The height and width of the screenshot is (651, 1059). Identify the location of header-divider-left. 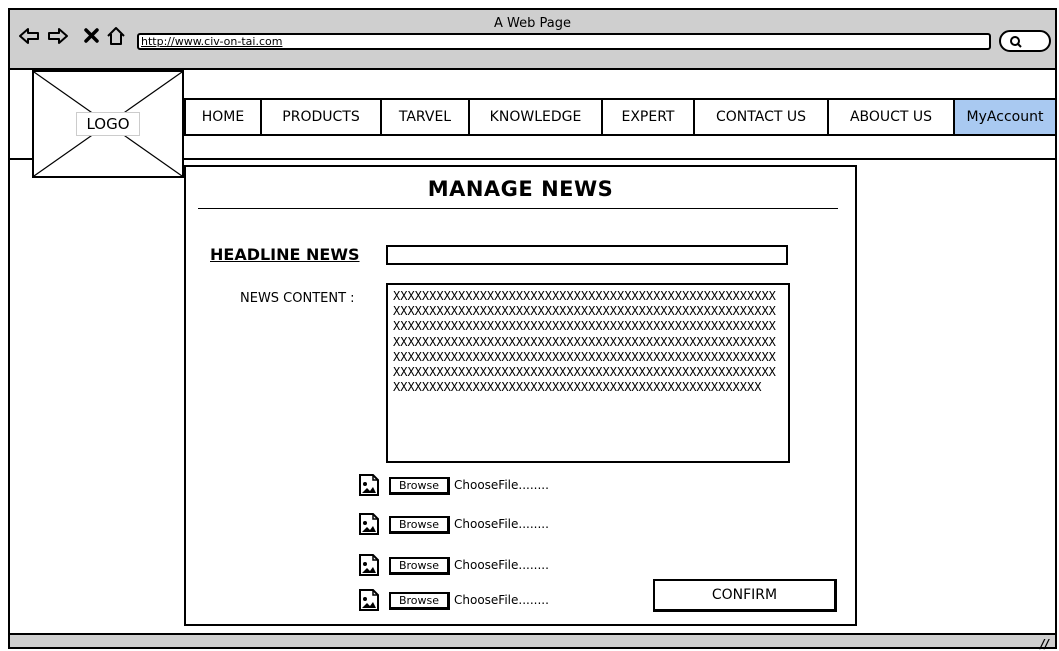
(21, 159).